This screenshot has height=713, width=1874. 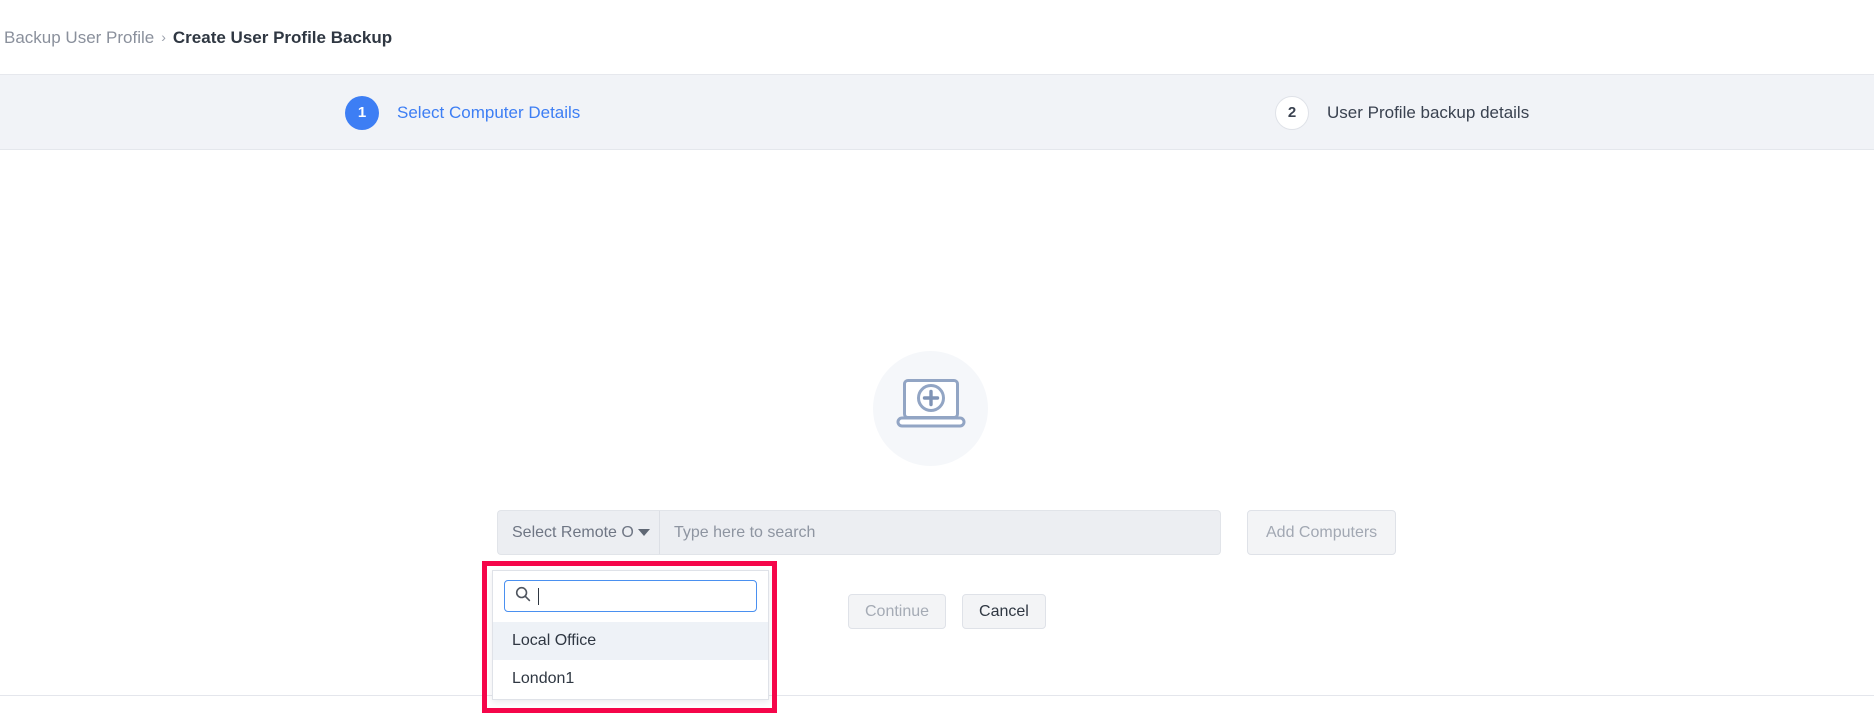 What do you see at coordinates (282, 37) in the screenshot?
I see `breadcrumb-current-page: Create User Profile Backup` at bounding box center [282, 37].